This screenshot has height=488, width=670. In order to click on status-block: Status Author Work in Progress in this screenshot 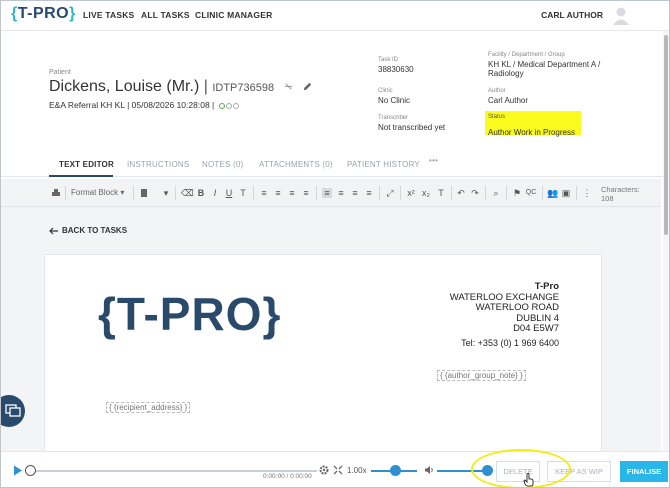, I will do `click(533, 124)`.